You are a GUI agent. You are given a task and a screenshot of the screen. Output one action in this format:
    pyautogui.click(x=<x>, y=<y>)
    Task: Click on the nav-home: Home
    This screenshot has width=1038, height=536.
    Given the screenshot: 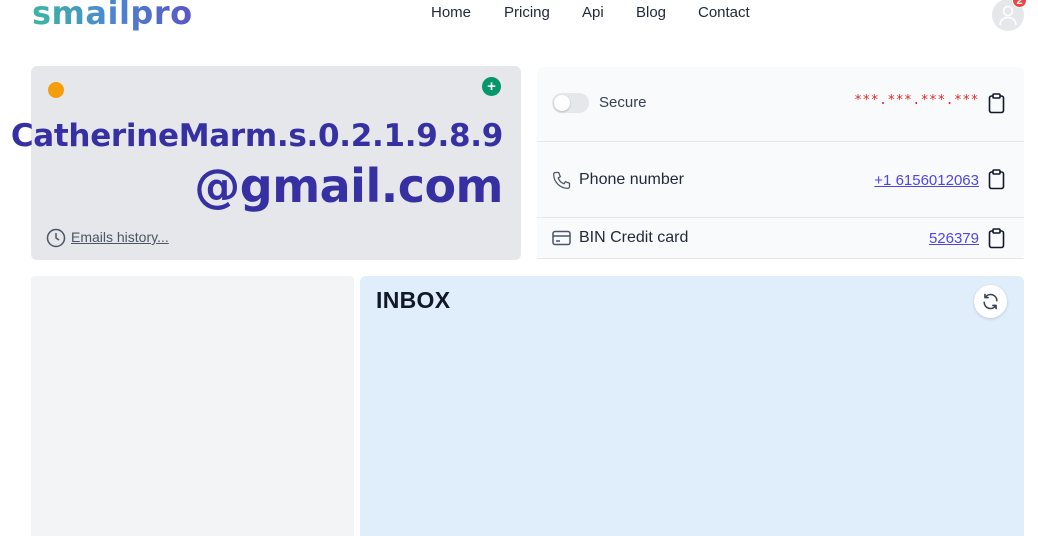 What is the action you would take?
    pyautogui.click(x=451, y=12)
    